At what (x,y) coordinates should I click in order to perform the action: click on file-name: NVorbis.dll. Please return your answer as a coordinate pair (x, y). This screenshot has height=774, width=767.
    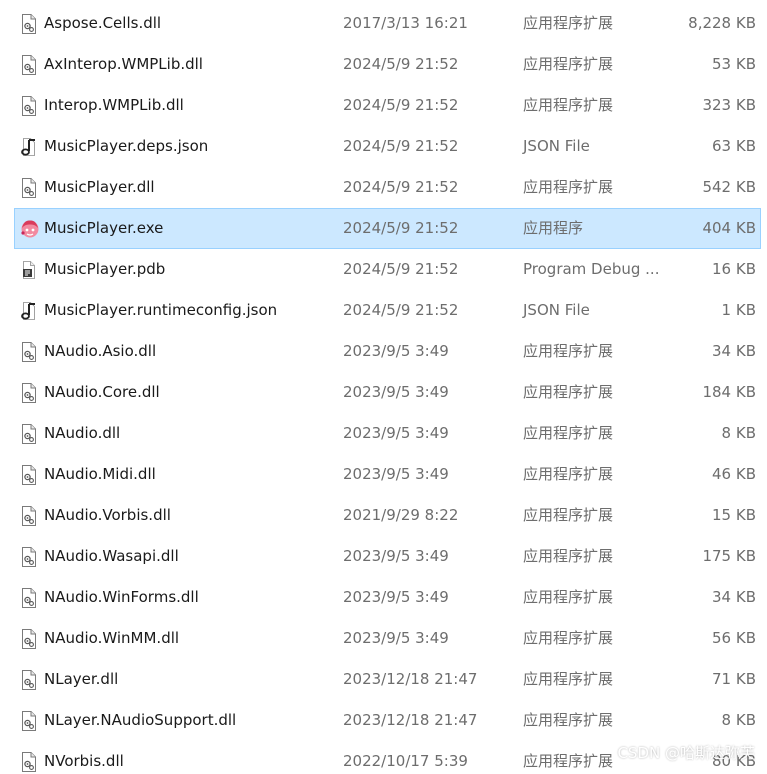
    Looking at the image, I should click on (84, 761).